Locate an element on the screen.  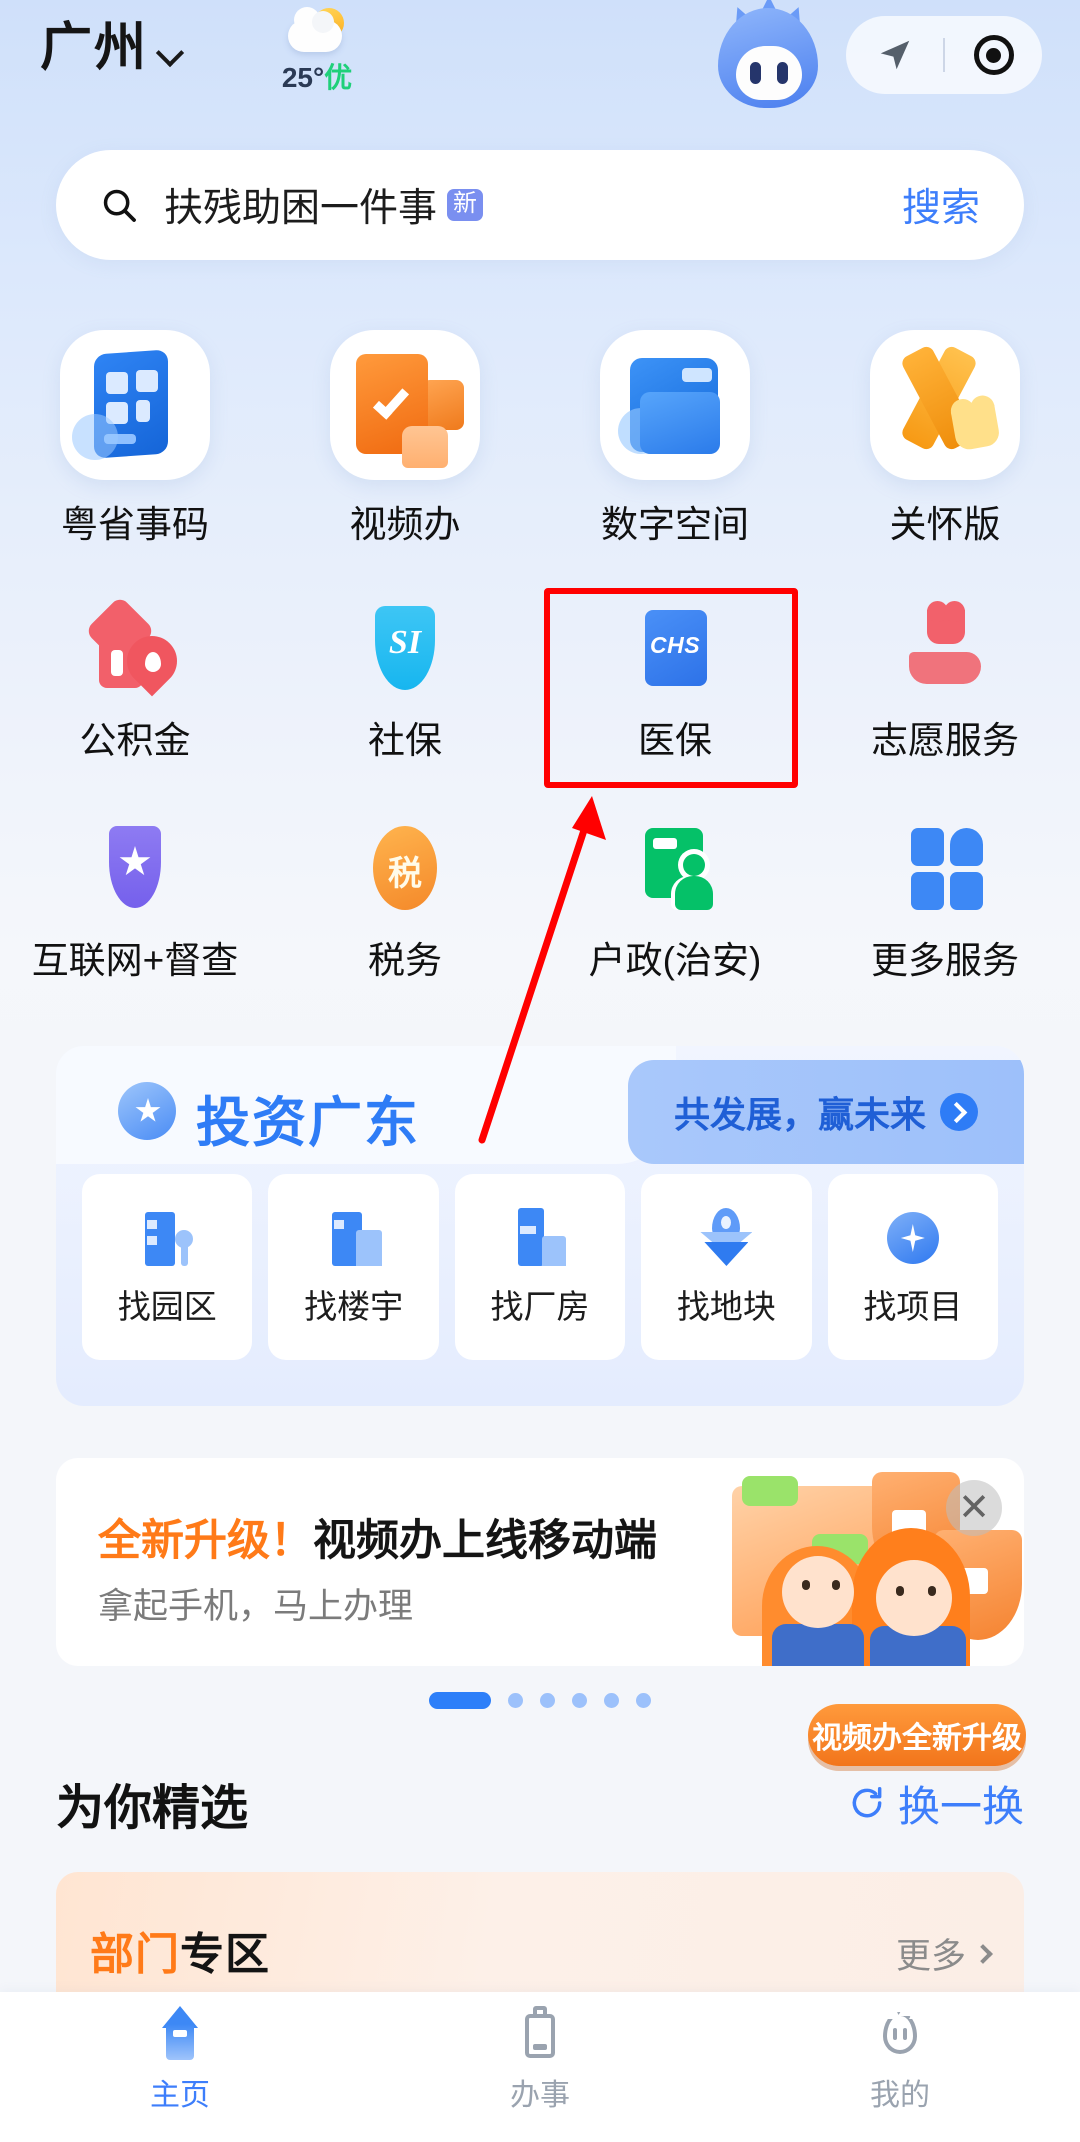
tab-profile: 我的 is located at coordinates (900, 2067).